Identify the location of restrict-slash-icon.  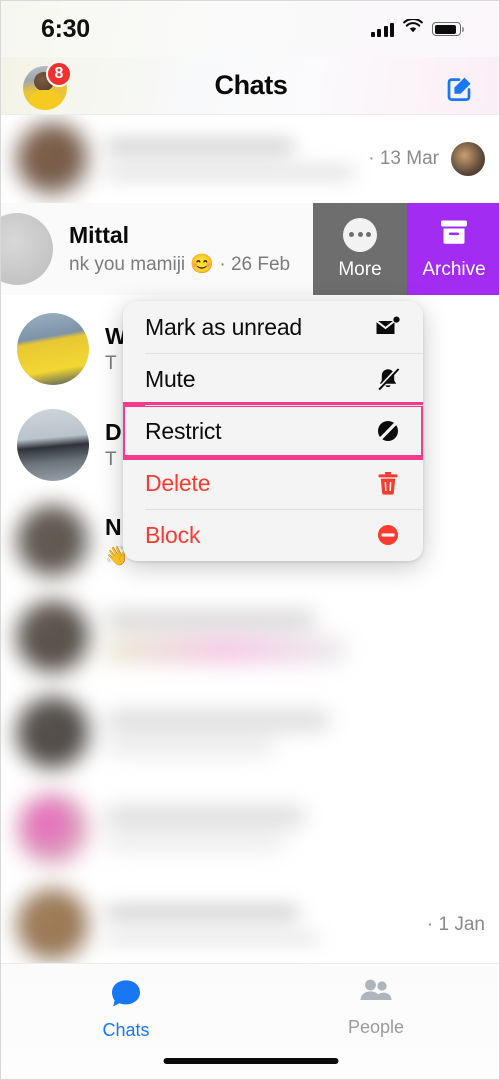
(388, 431).